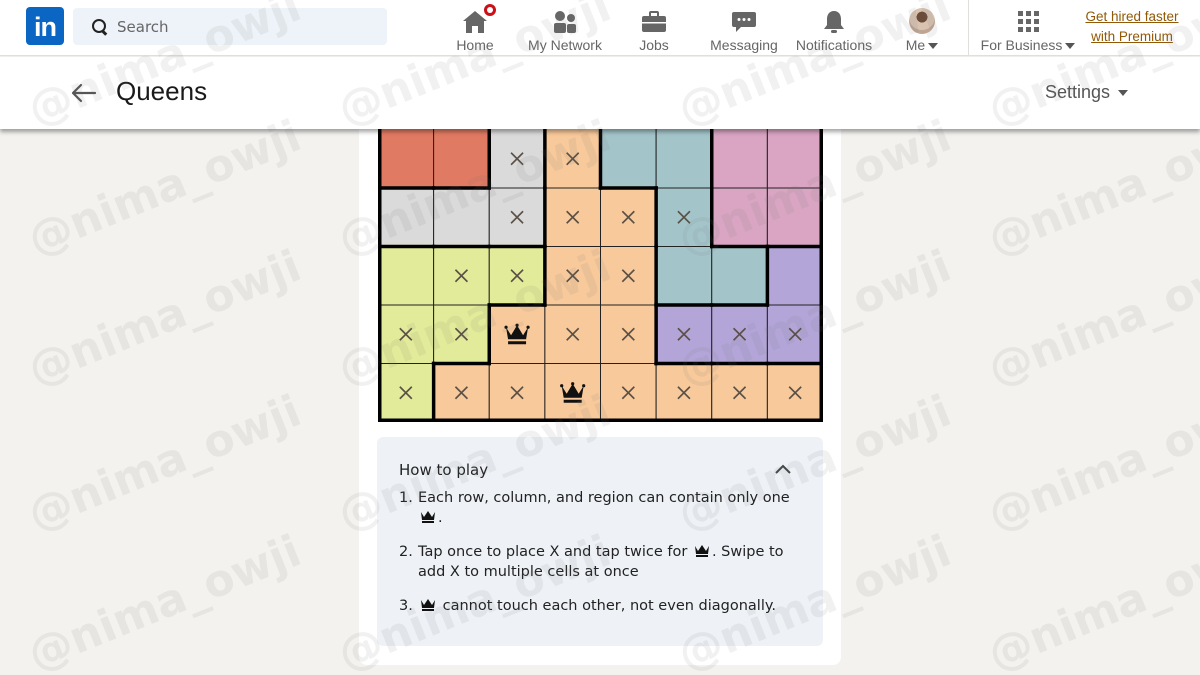 The image size is (1200, 675). Describe the element at coordinates (242, 26) in the screenshot. I see `search-input` at that location.